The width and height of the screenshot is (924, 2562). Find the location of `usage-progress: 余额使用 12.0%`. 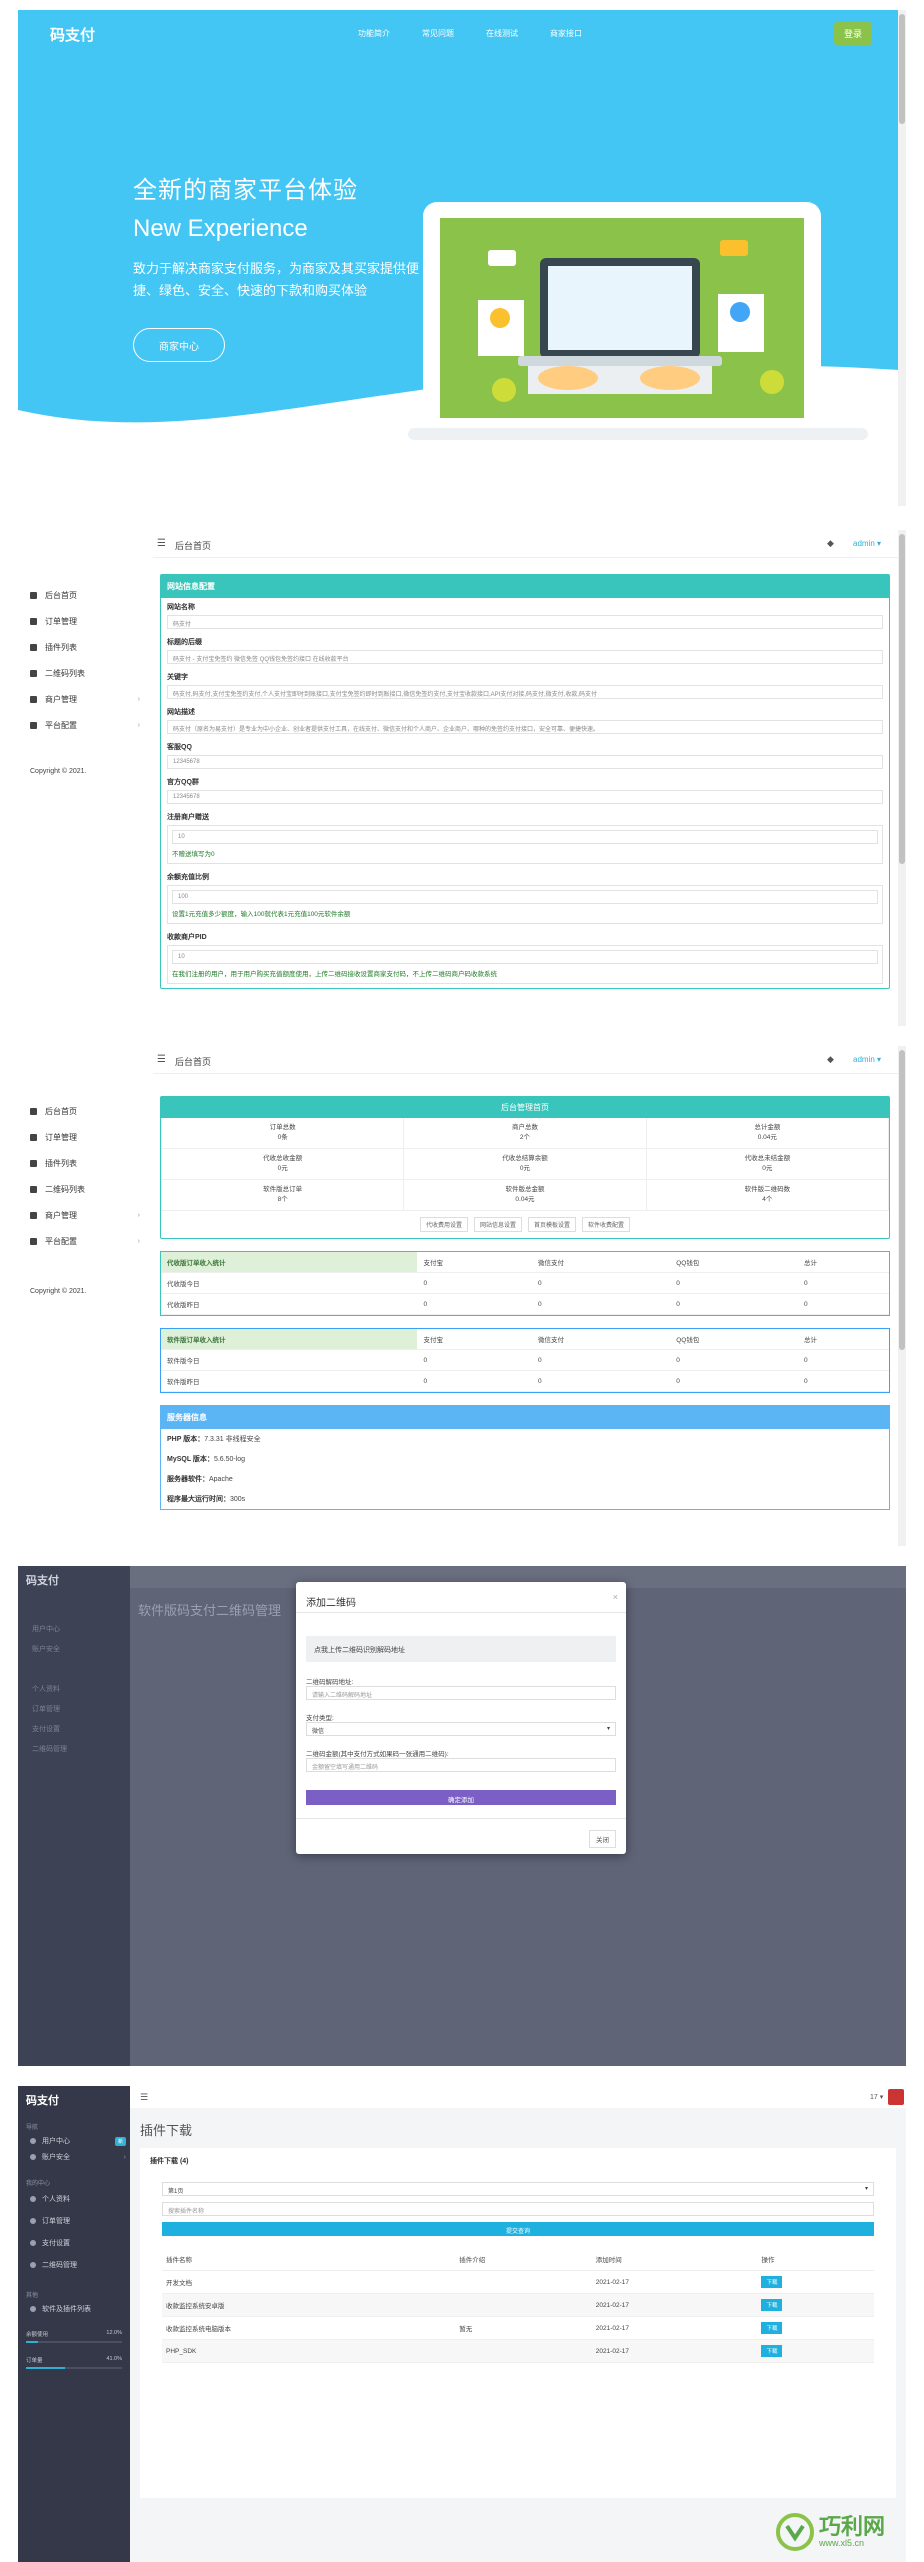

usage-progress: 余额使用 12.0% is located at coordinates (74, 2336).